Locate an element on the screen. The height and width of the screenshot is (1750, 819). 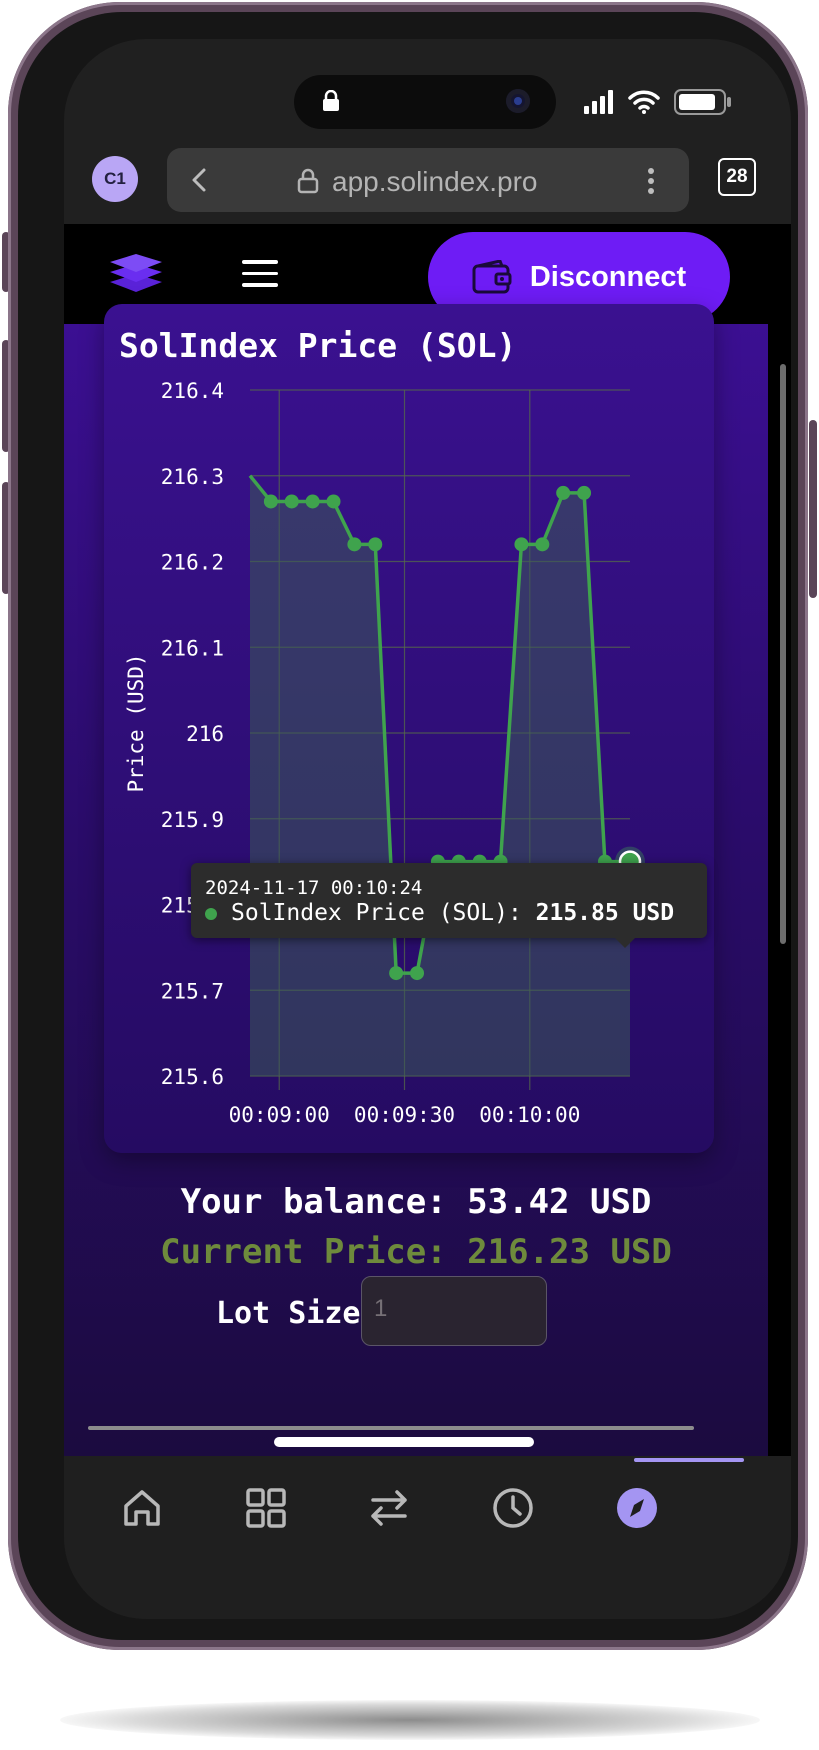
x-tick-label: 00:10:00 is located at coordinates (529, 1115).